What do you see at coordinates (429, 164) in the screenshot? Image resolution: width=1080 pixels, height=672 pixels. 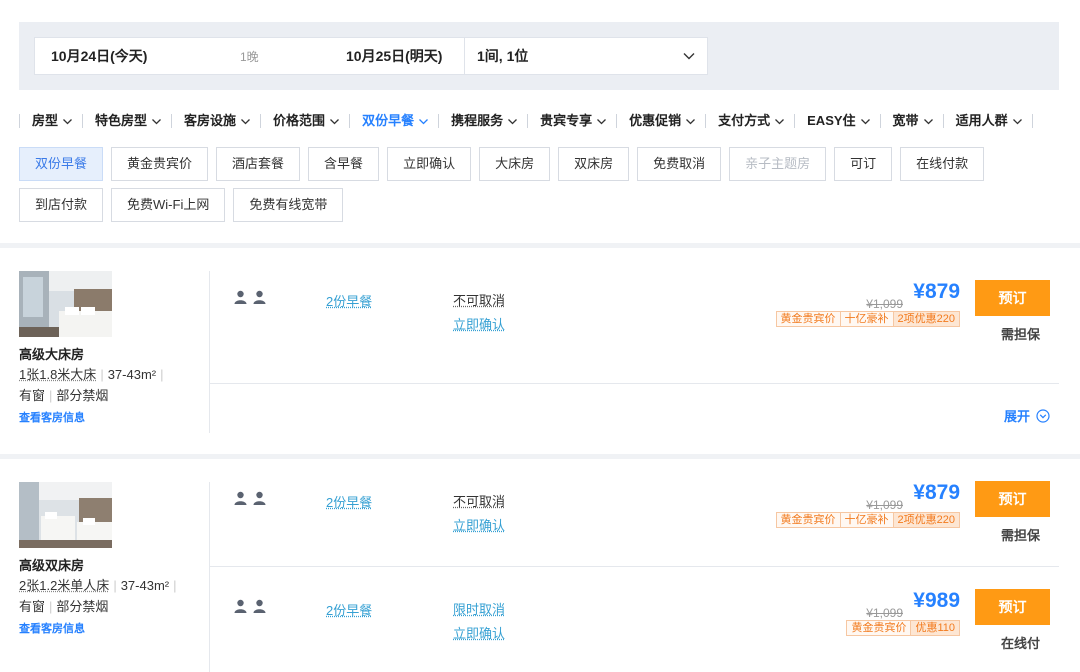 I see `filter-tag: 立即确认` at bounding box center [429, 164].